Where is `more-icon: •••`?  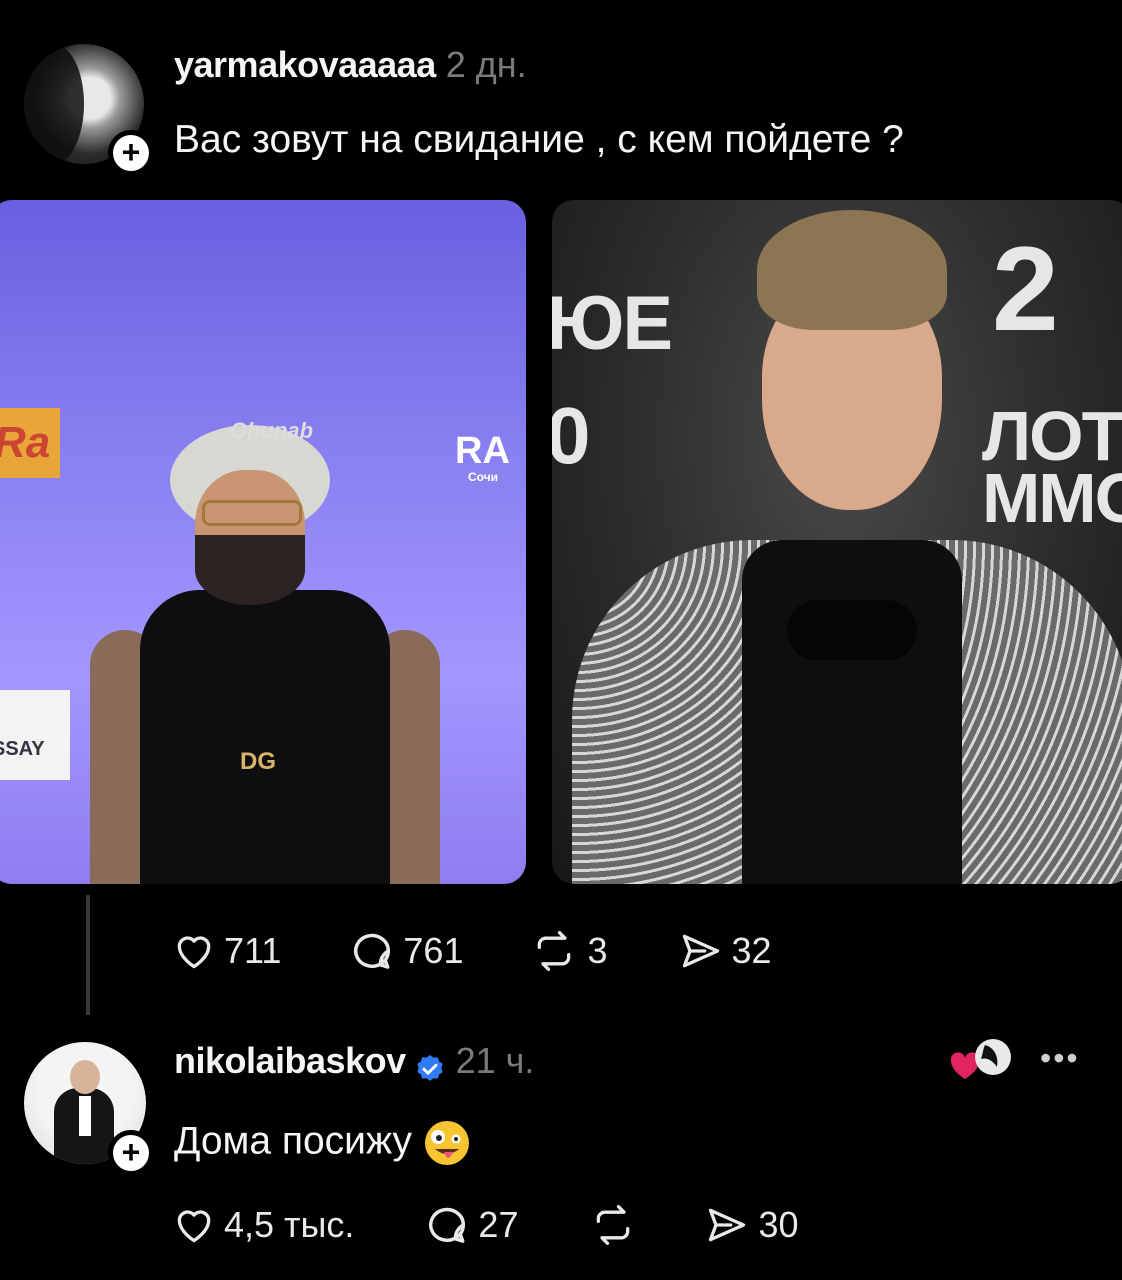
more-icon: ••• is located at coordinates (1060, 1058).